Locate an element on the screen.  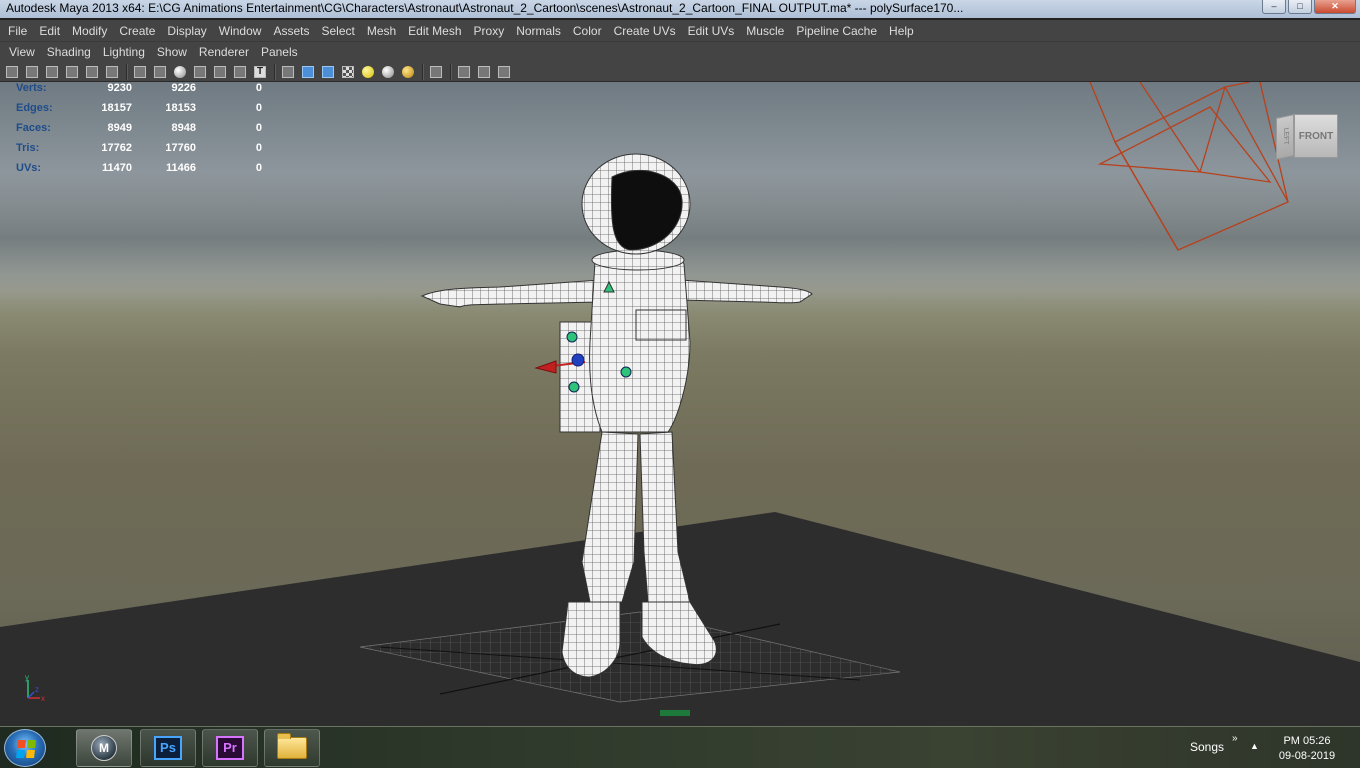
grid-origin-marker is located at coordinates (675, 713).